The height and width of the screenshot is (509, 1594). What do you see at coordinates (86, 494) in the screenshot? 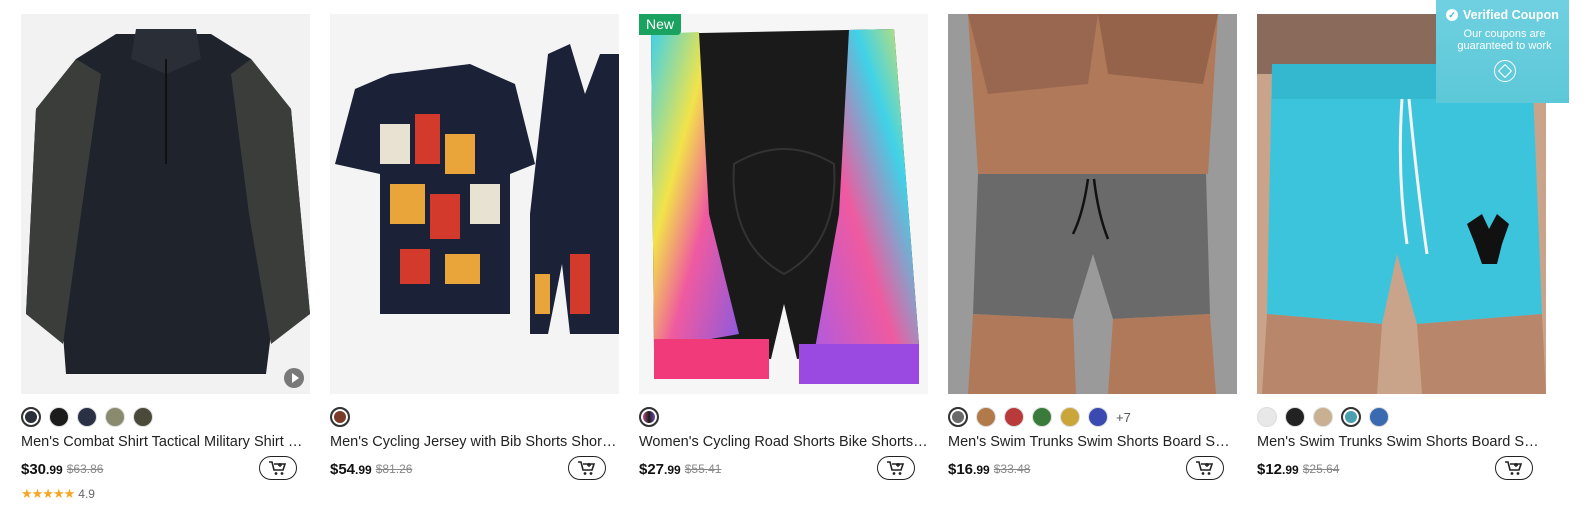
I see `rating-value: 4.9` at bounding box center [86, 494].